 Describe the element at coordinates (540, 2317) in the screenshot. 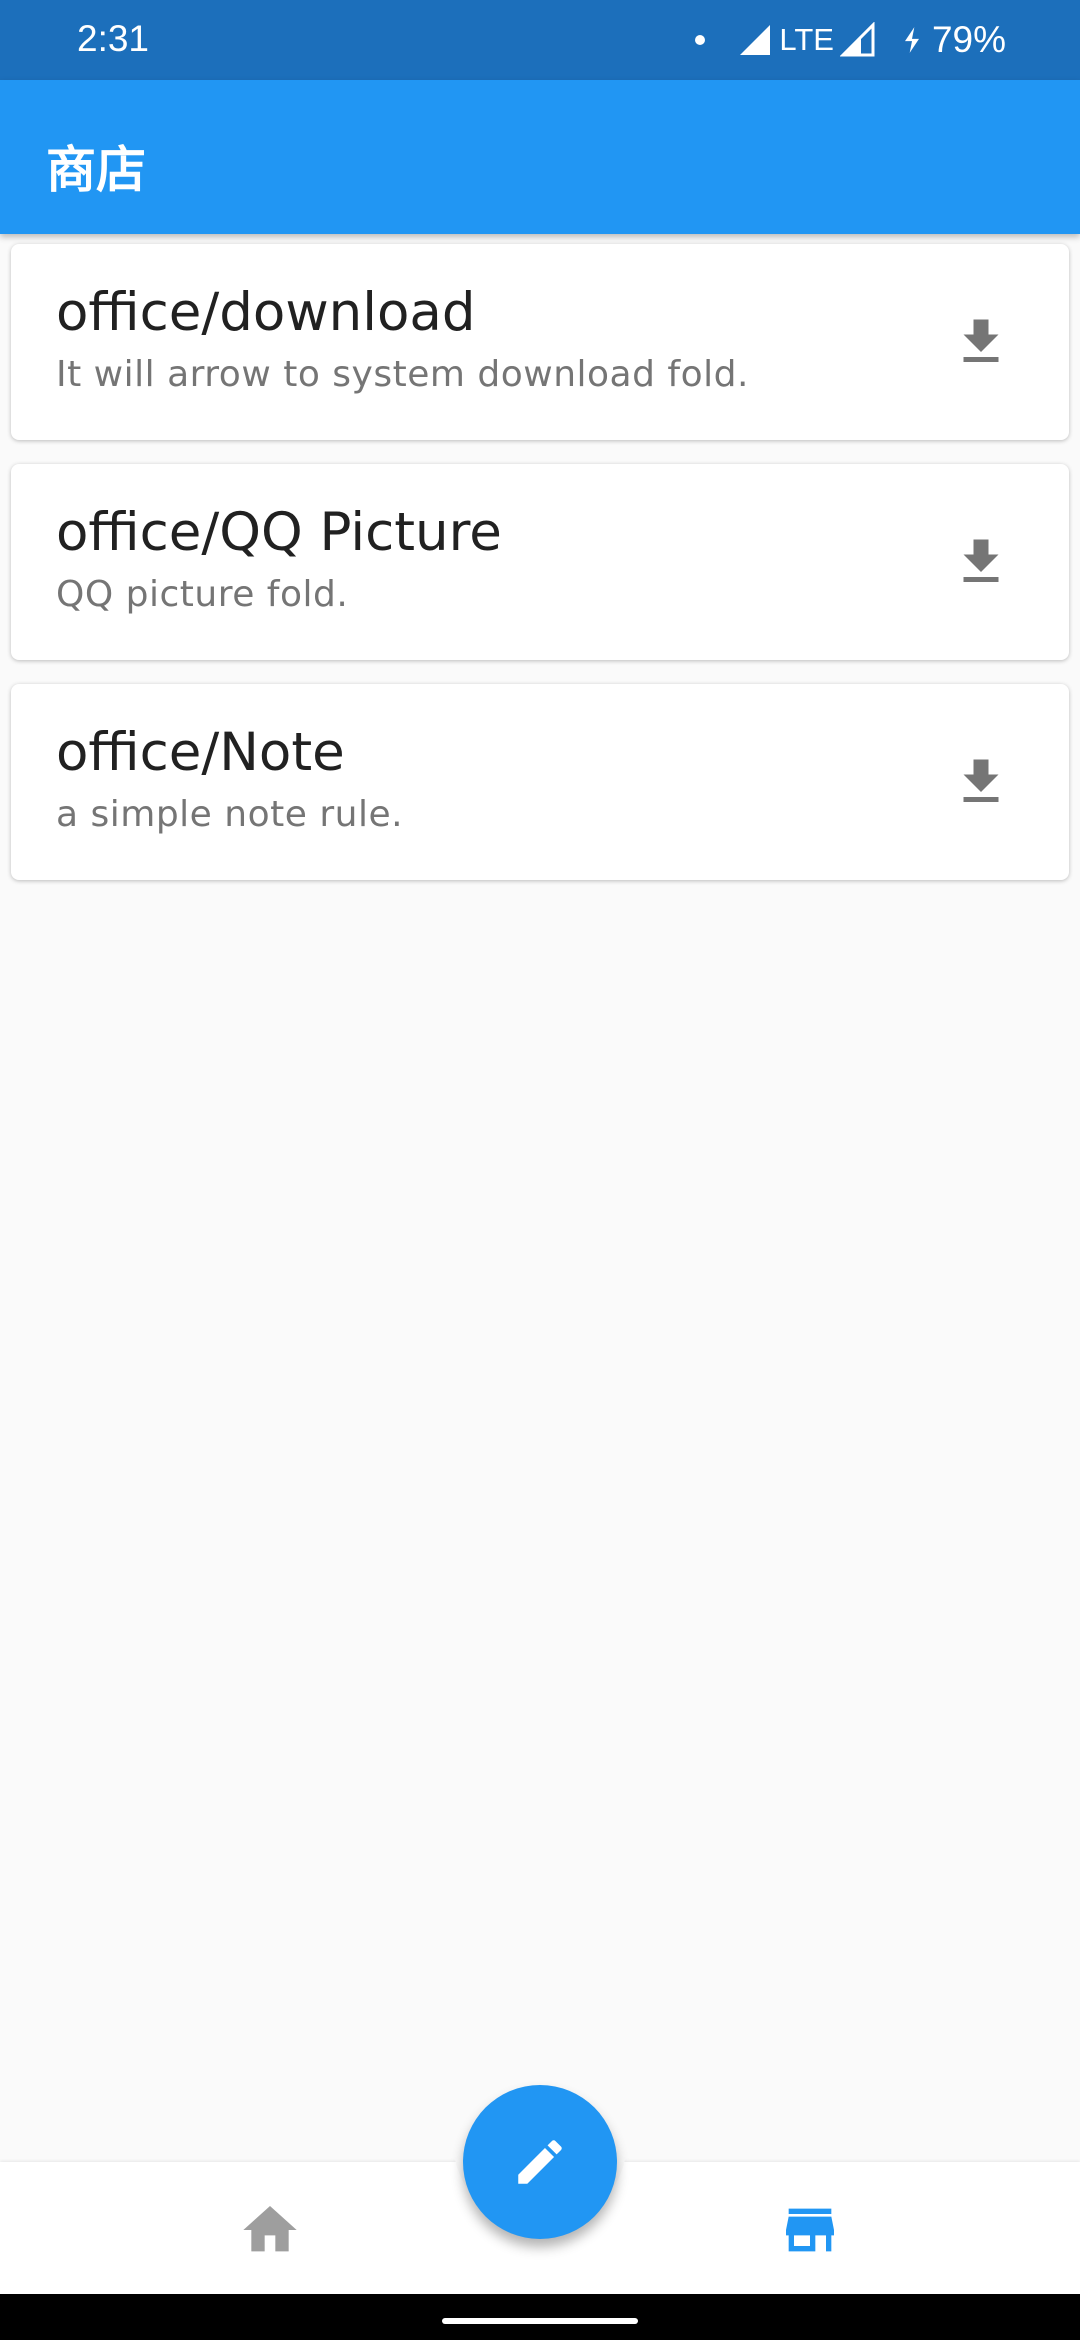

I see `system-nav-bar` at that location.